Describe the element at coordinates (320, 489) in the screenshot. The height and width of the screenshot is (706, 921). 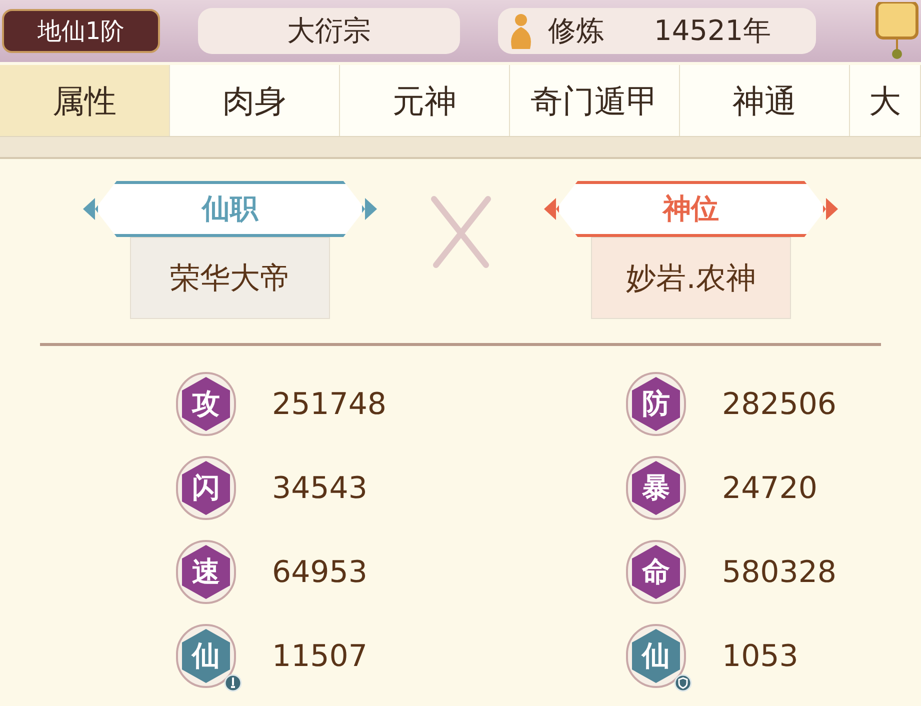
I see `stat-value: 34543` at that location.